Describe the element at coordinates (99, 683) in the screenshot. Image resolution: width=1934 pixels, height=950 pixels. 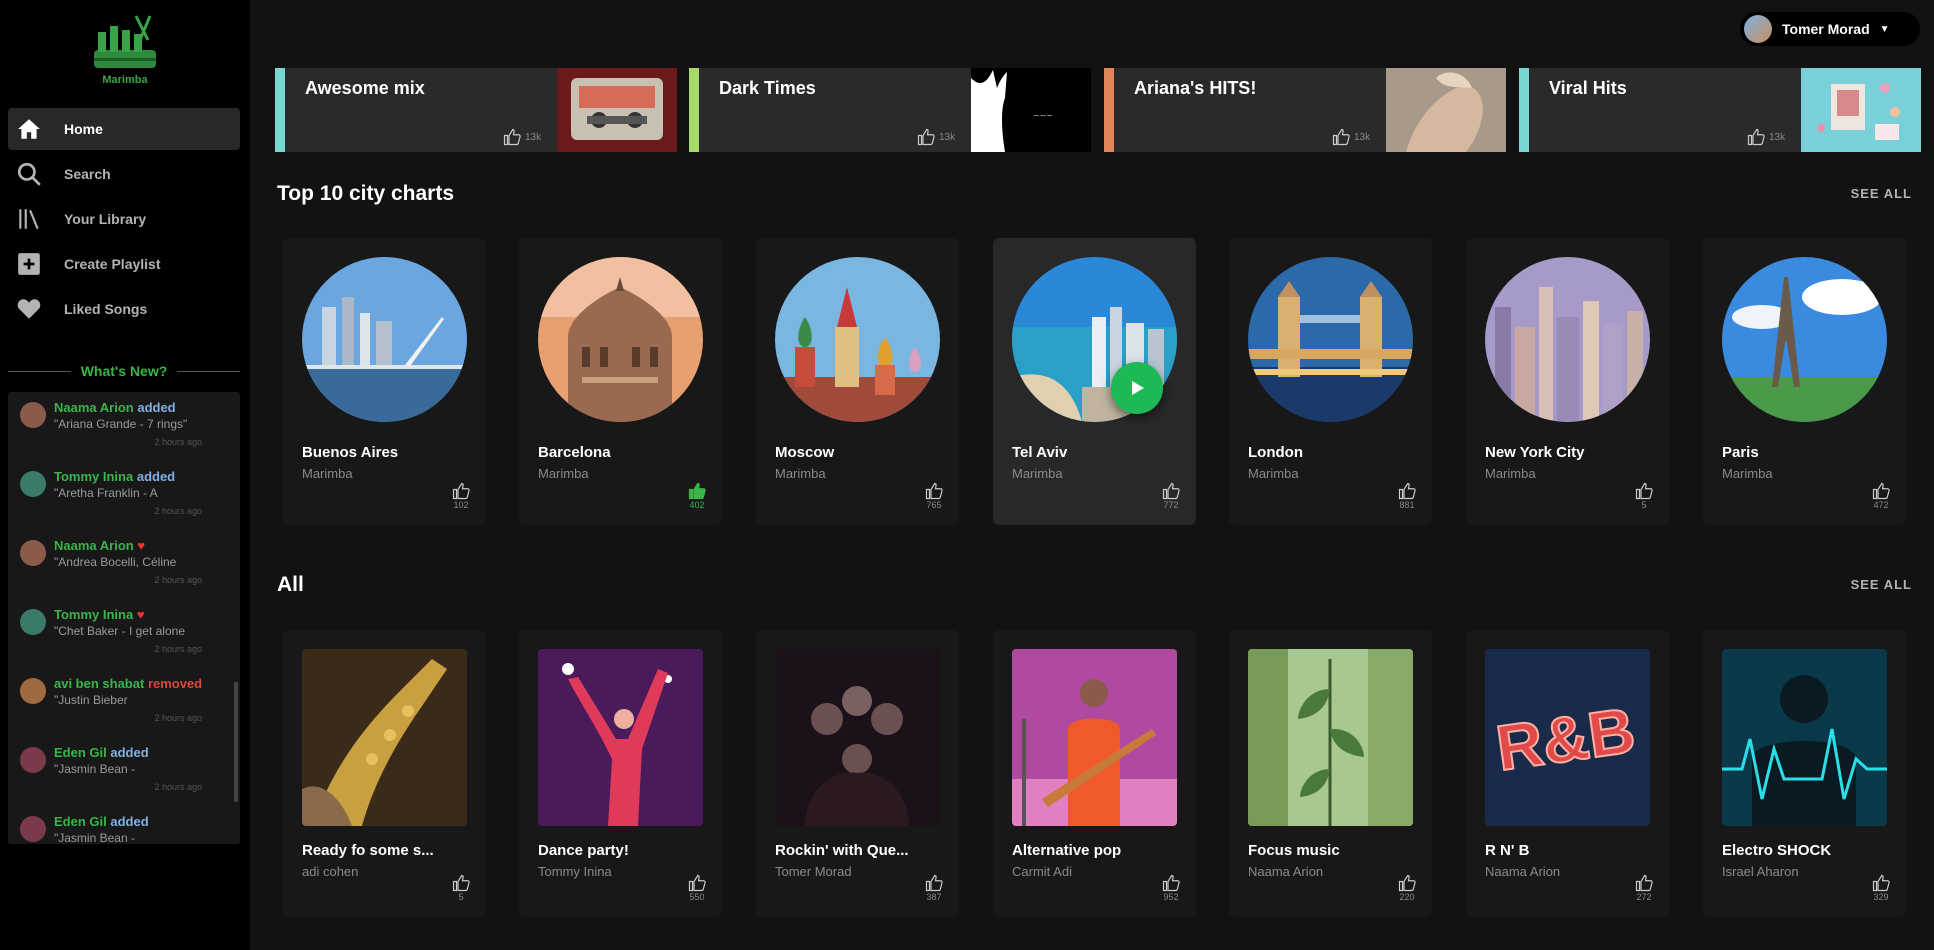
I see `feed-user-name: avi ben shabat` at that location.